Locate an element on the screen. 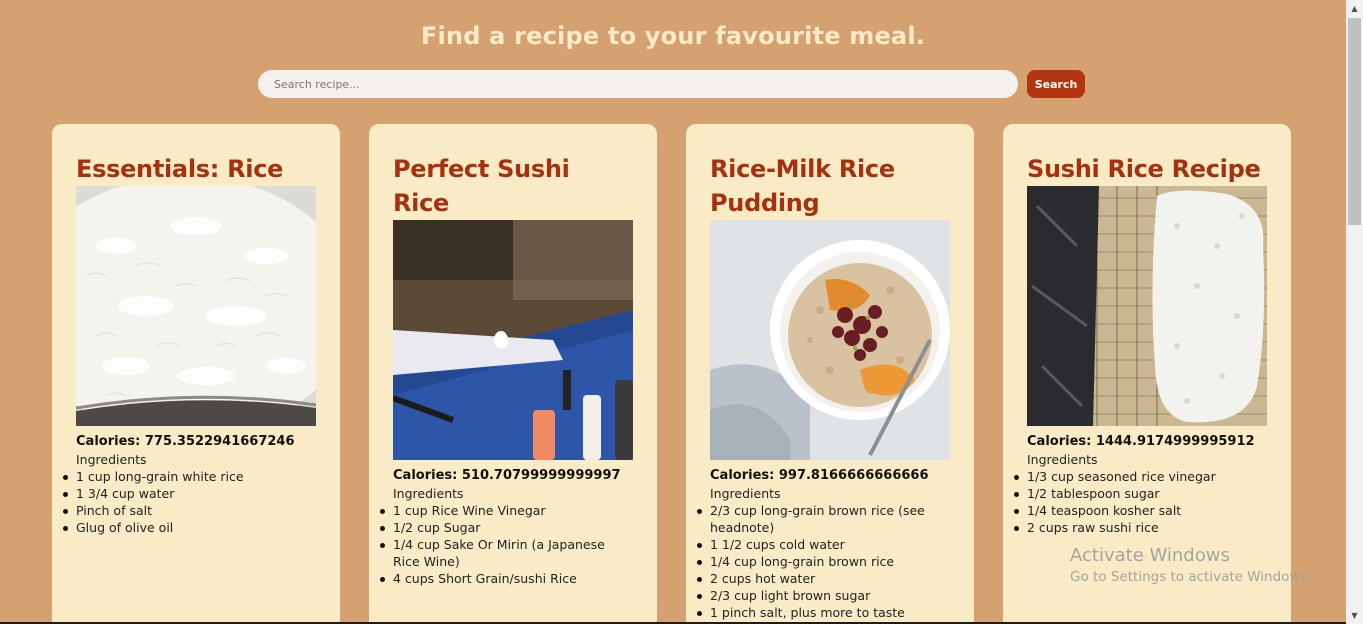 The width and height of the screenshot is (1363, 624). list-item: 1 cup long-grain white rice is located at coordinates (189, 476).